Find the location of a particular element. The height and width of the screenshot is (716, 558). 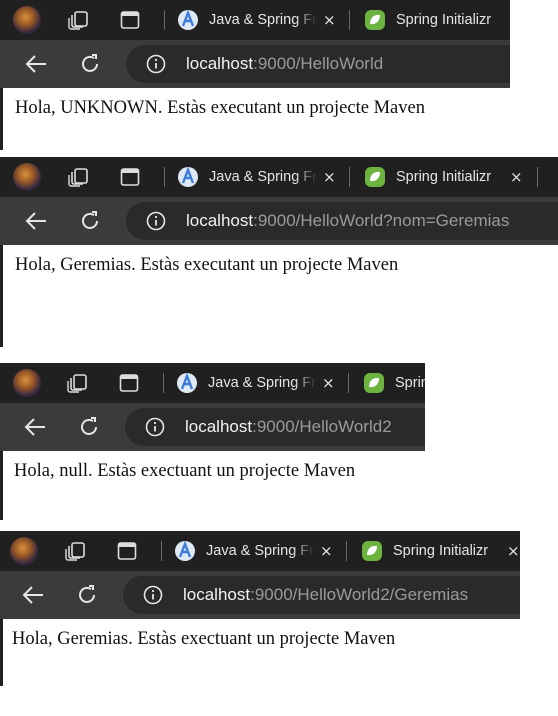

url-text: localhost:9000/HelloWorld2 is located at coordinates (288, 427).